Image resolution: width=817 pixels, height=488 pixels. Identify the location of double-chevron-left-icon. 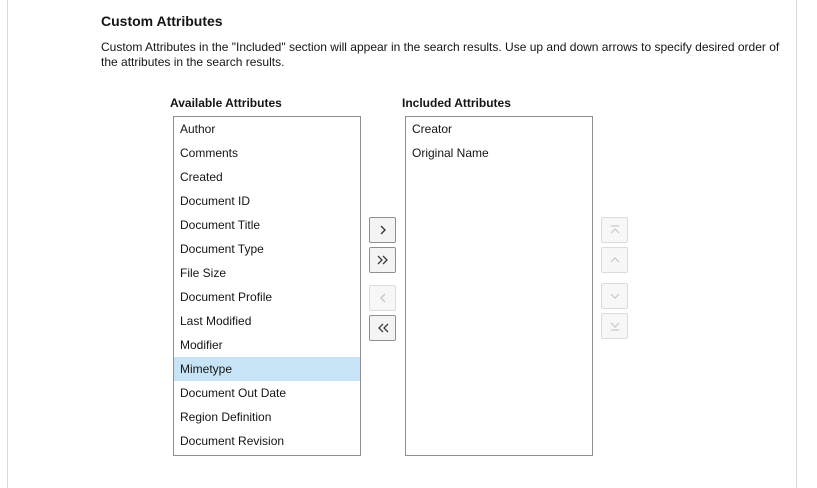
(383, 328).